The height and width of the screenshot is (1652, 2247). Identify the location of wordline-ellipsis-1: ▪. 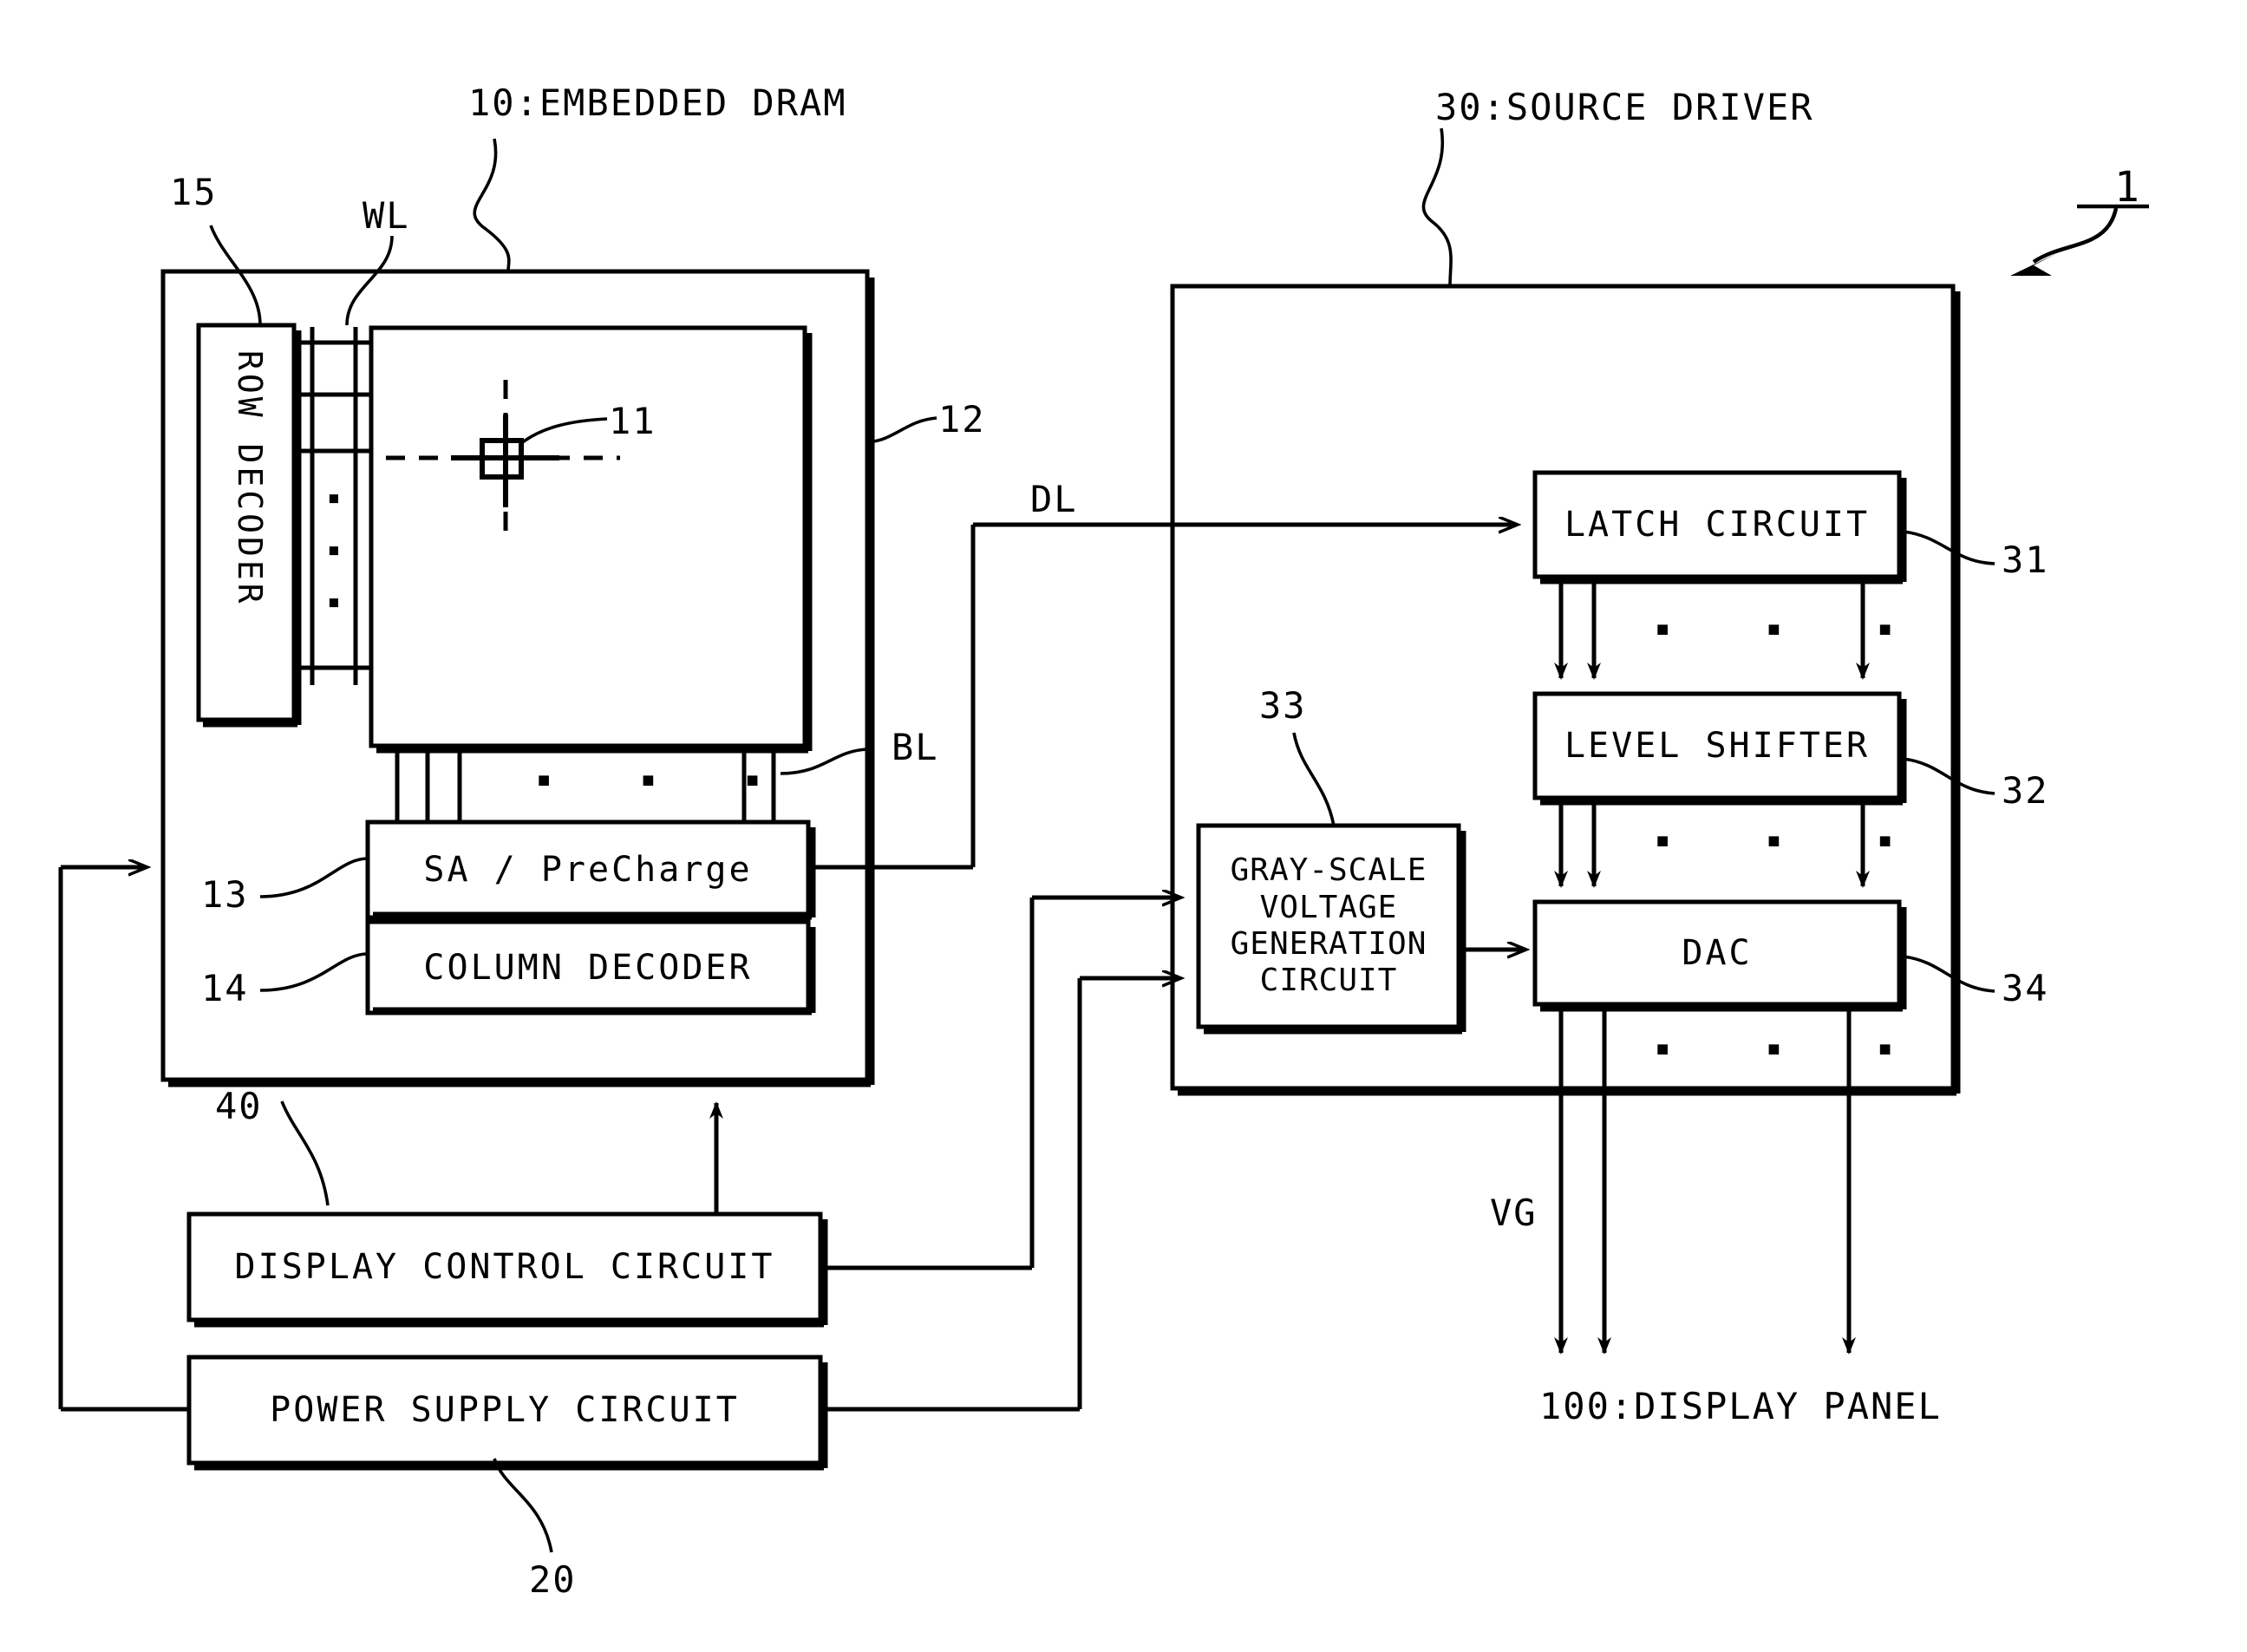
(334, 498).